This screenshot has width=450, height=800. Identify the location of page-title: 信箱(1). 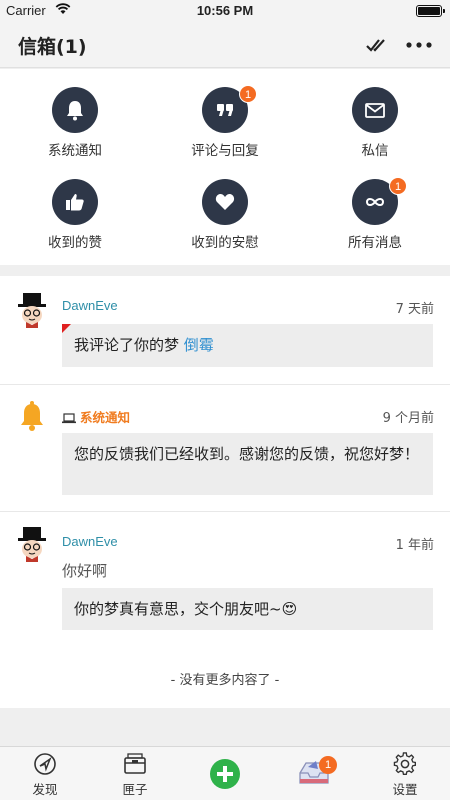
(52, 47).